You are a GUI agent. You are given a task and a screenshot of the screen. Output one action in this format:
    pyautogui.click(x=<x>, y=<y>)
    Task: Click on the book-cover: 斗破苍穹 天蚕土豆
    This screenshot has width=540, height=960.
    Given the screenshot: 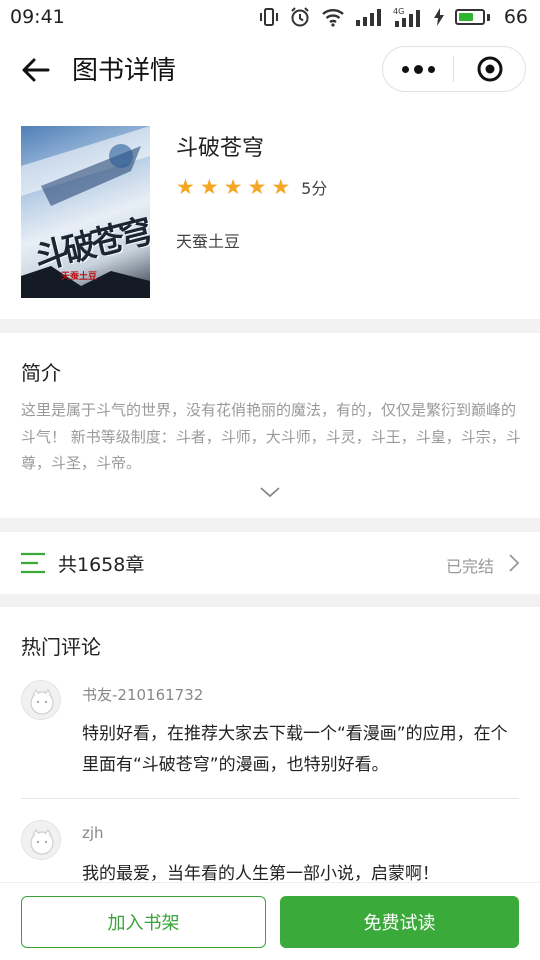 What is the action you would take?
    pyautogui.click(x=85, y=212)
    